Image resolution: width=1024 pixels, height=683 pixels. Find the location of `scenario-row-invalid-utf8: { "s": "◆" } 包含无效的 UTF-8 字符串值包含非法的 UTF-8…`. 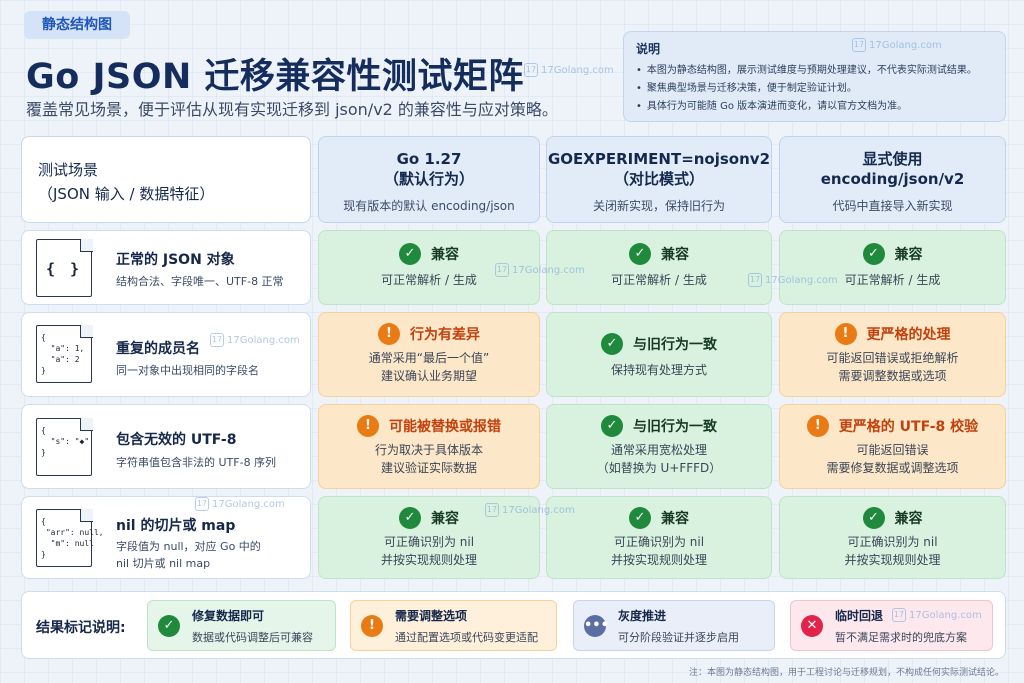

scenario-row-invalid-utf8: { "s": "◆" } 包含无效的 UTF-8 字符串值包含非法的 UTF-8… is located at coordinates (166, 446).